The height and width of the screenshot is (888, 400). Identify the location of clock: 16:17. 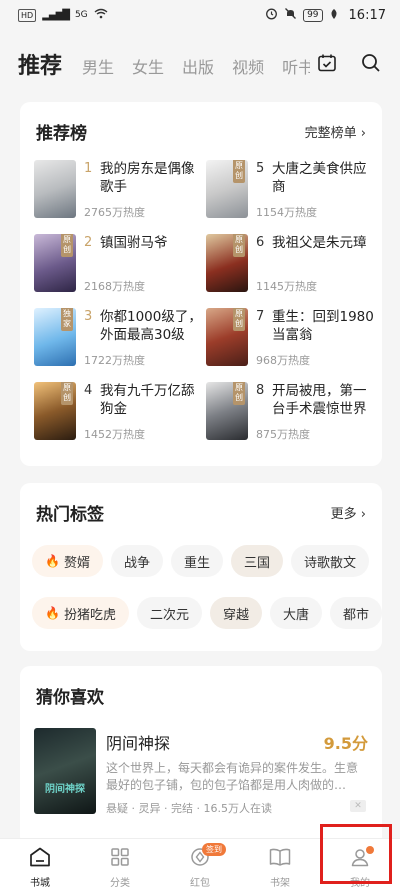
(367, 15).